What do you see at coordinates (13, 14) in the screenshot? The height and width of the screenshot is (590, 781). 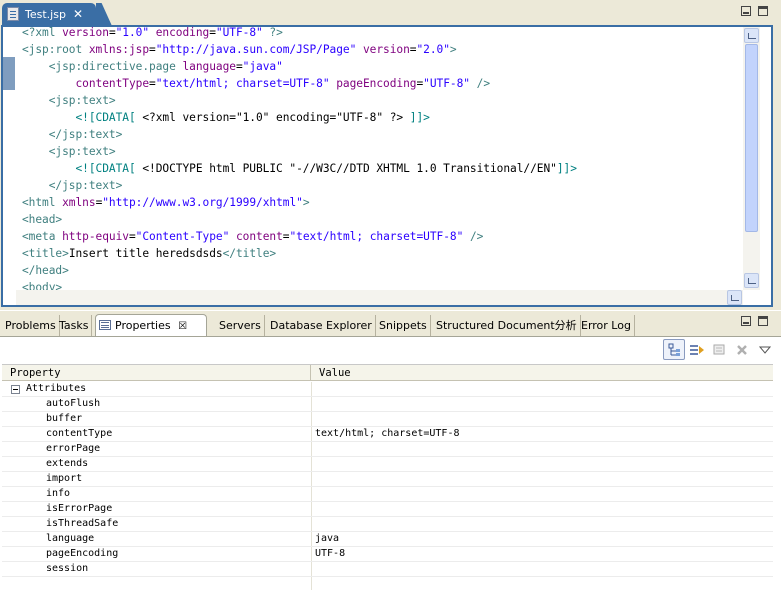 I see `jsp-file-icon` at bounding box center [13, 14].